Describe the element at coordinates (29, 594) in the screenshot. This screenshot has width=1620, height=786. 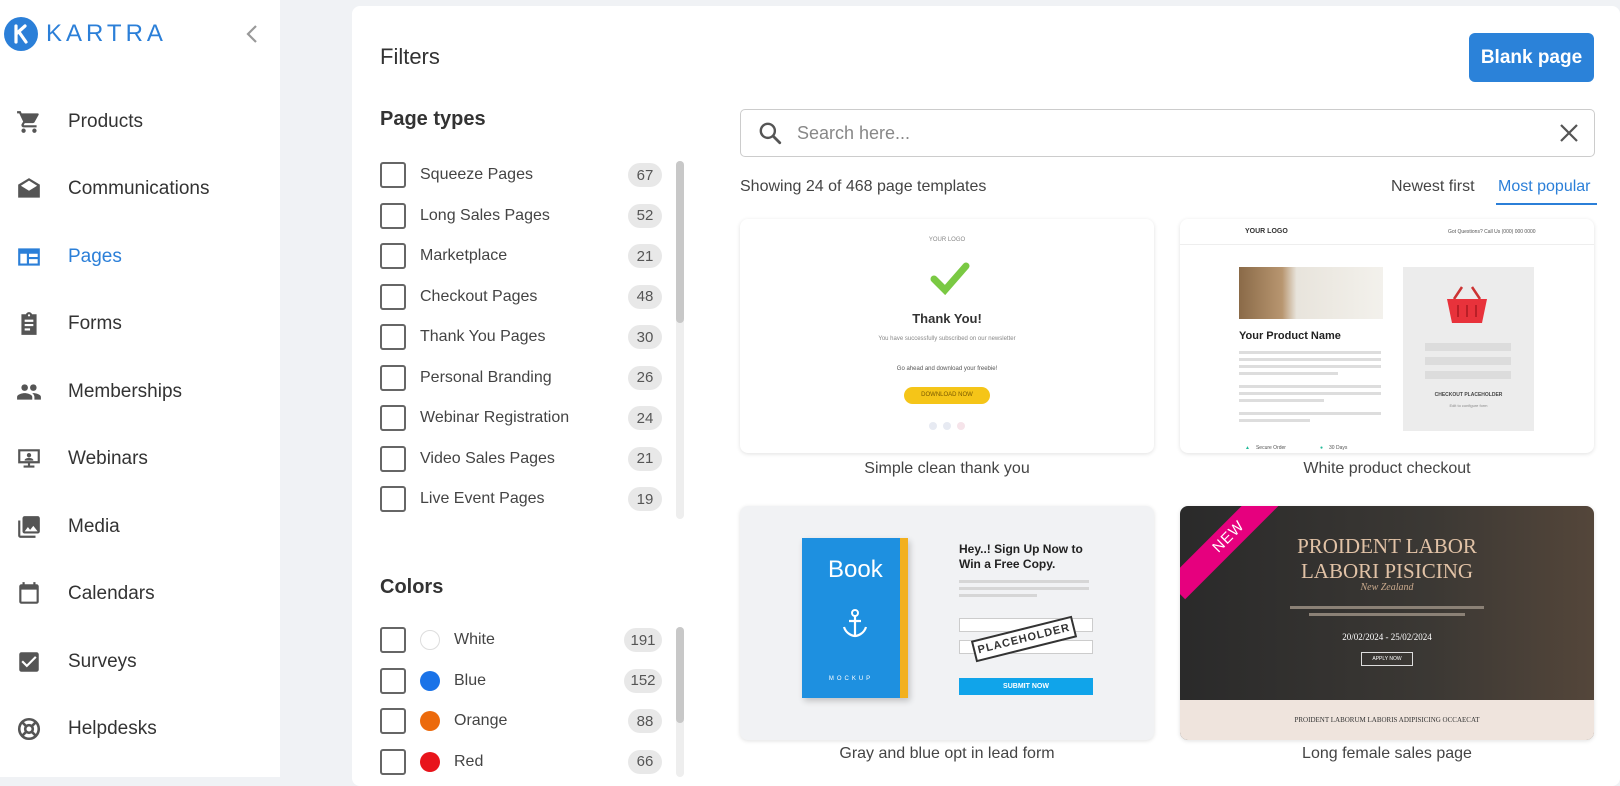
I see `calendar-icon` at that location.